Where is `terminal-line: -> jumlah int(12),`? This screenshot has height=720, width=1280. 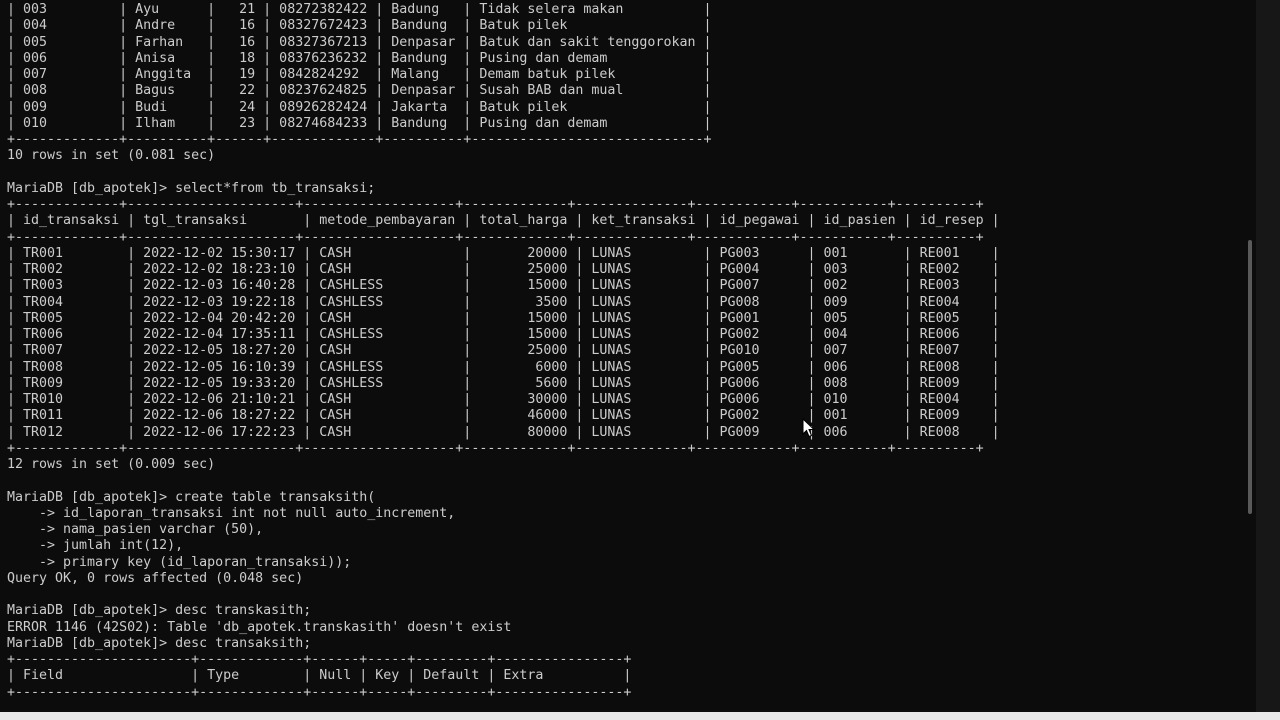
terminal-line: -> jumlah int(12), is located at coordinates (95, 546).